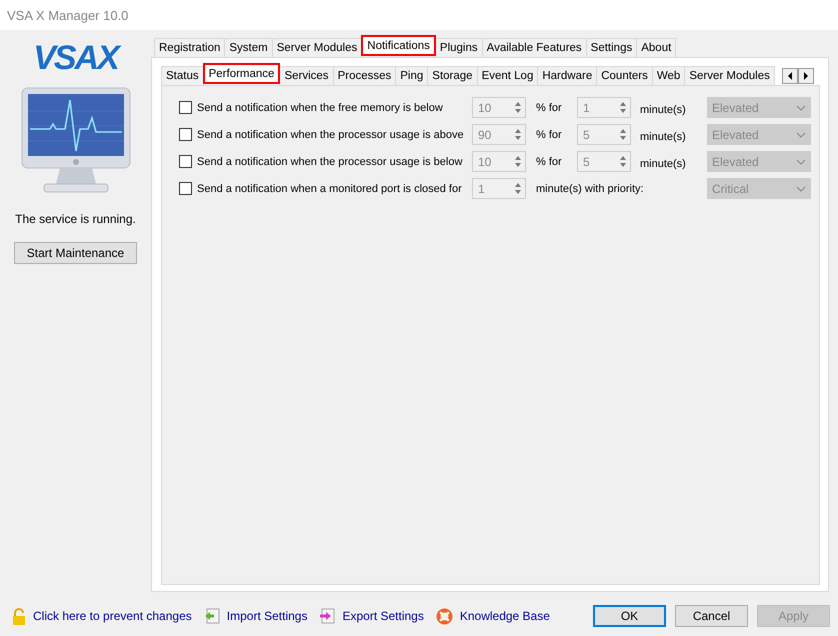 This screenshot has width=838, height=636. Describe the element at coordinates (320, 108) in the screenshot. I see `checkbox-label: Send a notification when the free memory is below` at that location.